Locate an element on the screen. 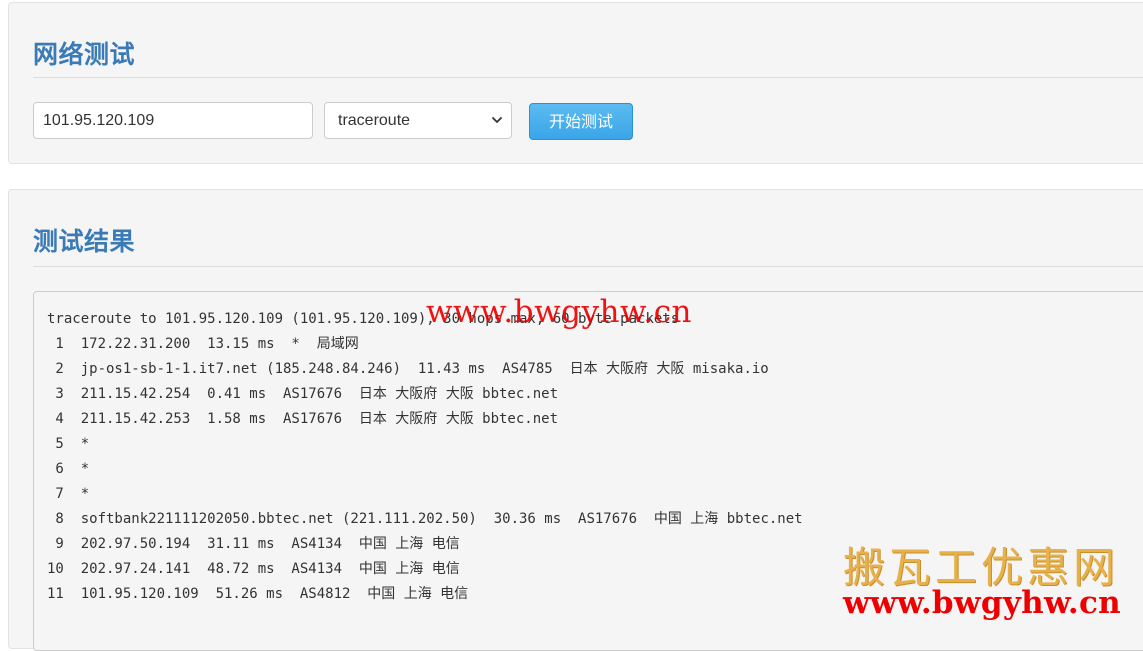 The width and height of the screenshot is (1143, 651). test-result-title: 测试结果 is located at coordinates (84, 241).